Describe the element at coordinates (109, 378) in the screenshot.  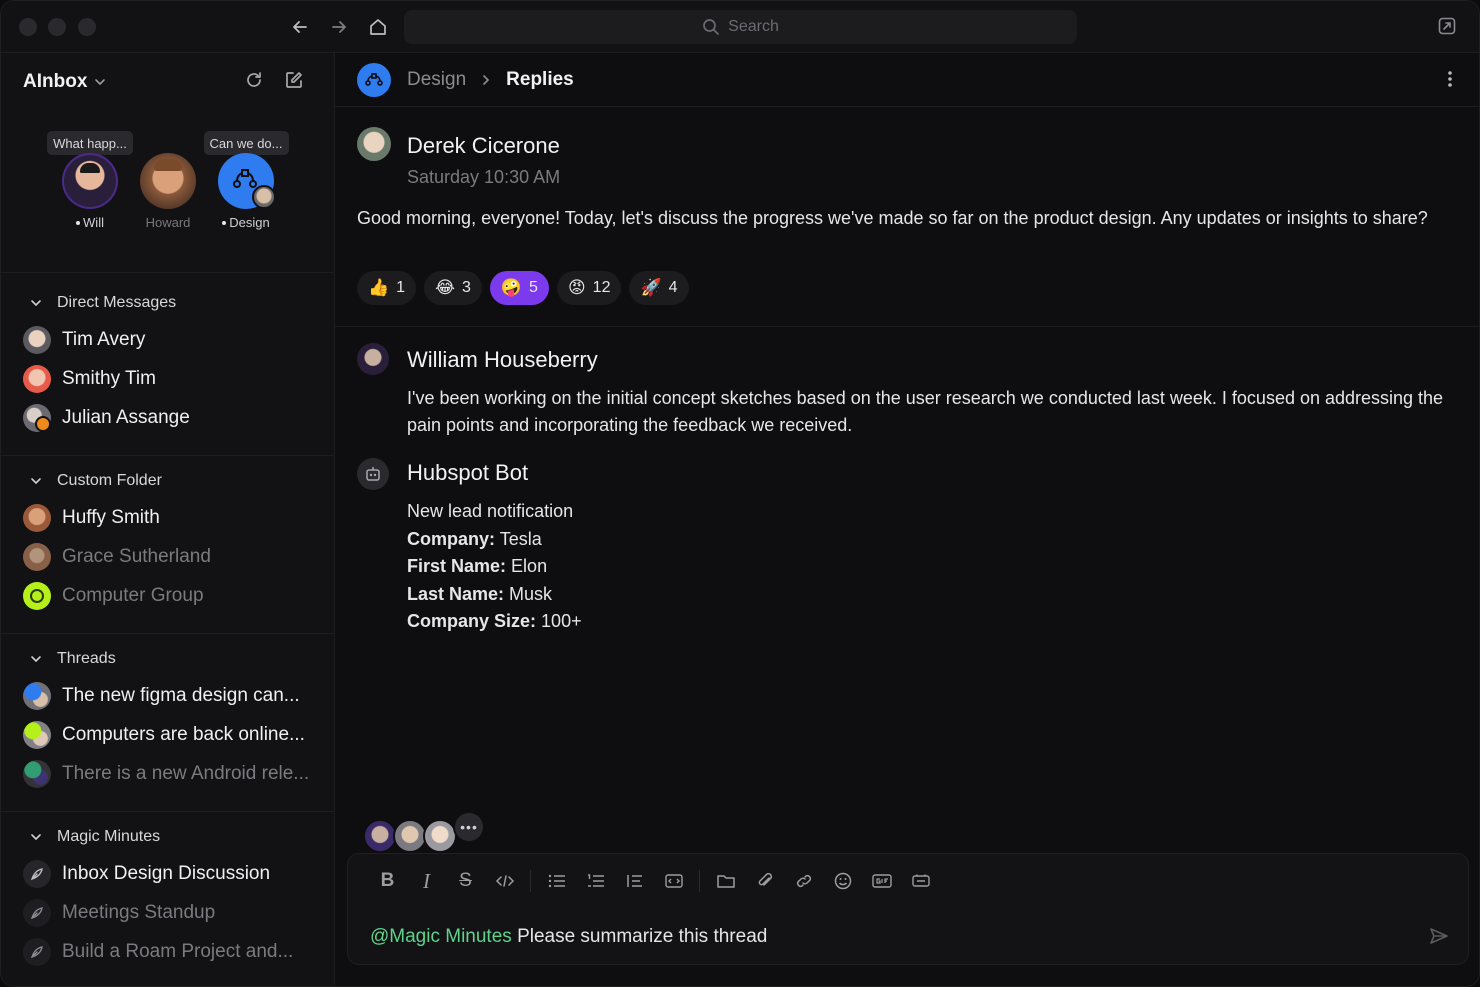
I see `dm-name: Smithy Tim` at that location.